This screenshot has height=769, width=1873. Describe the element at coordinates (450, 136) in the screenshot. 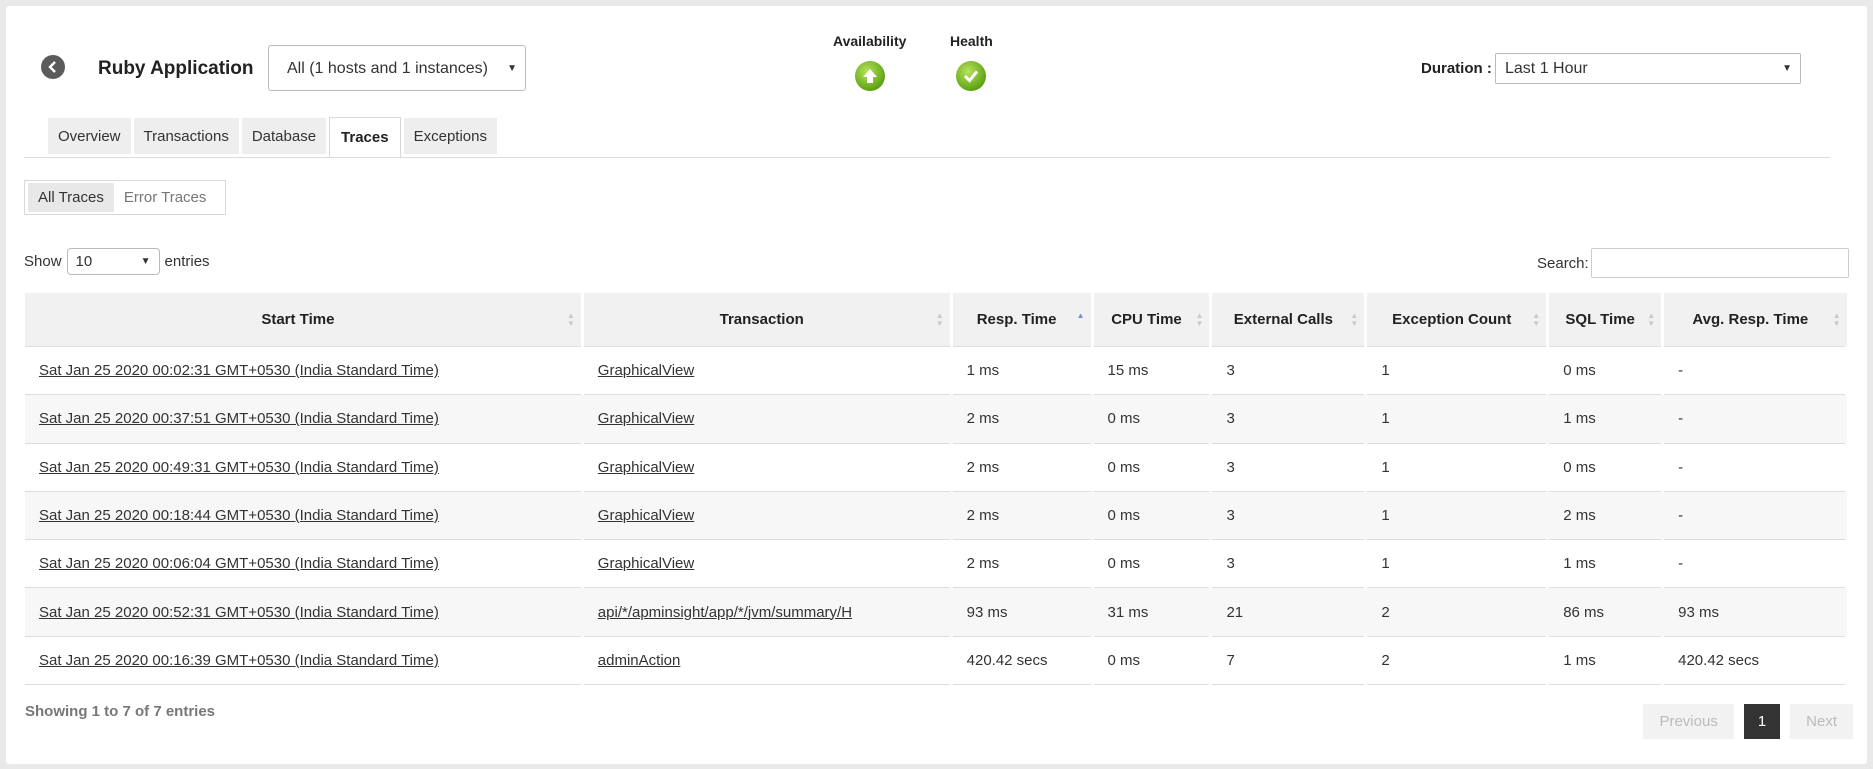

I see `tab-exceptions: Exceptions` at that location.